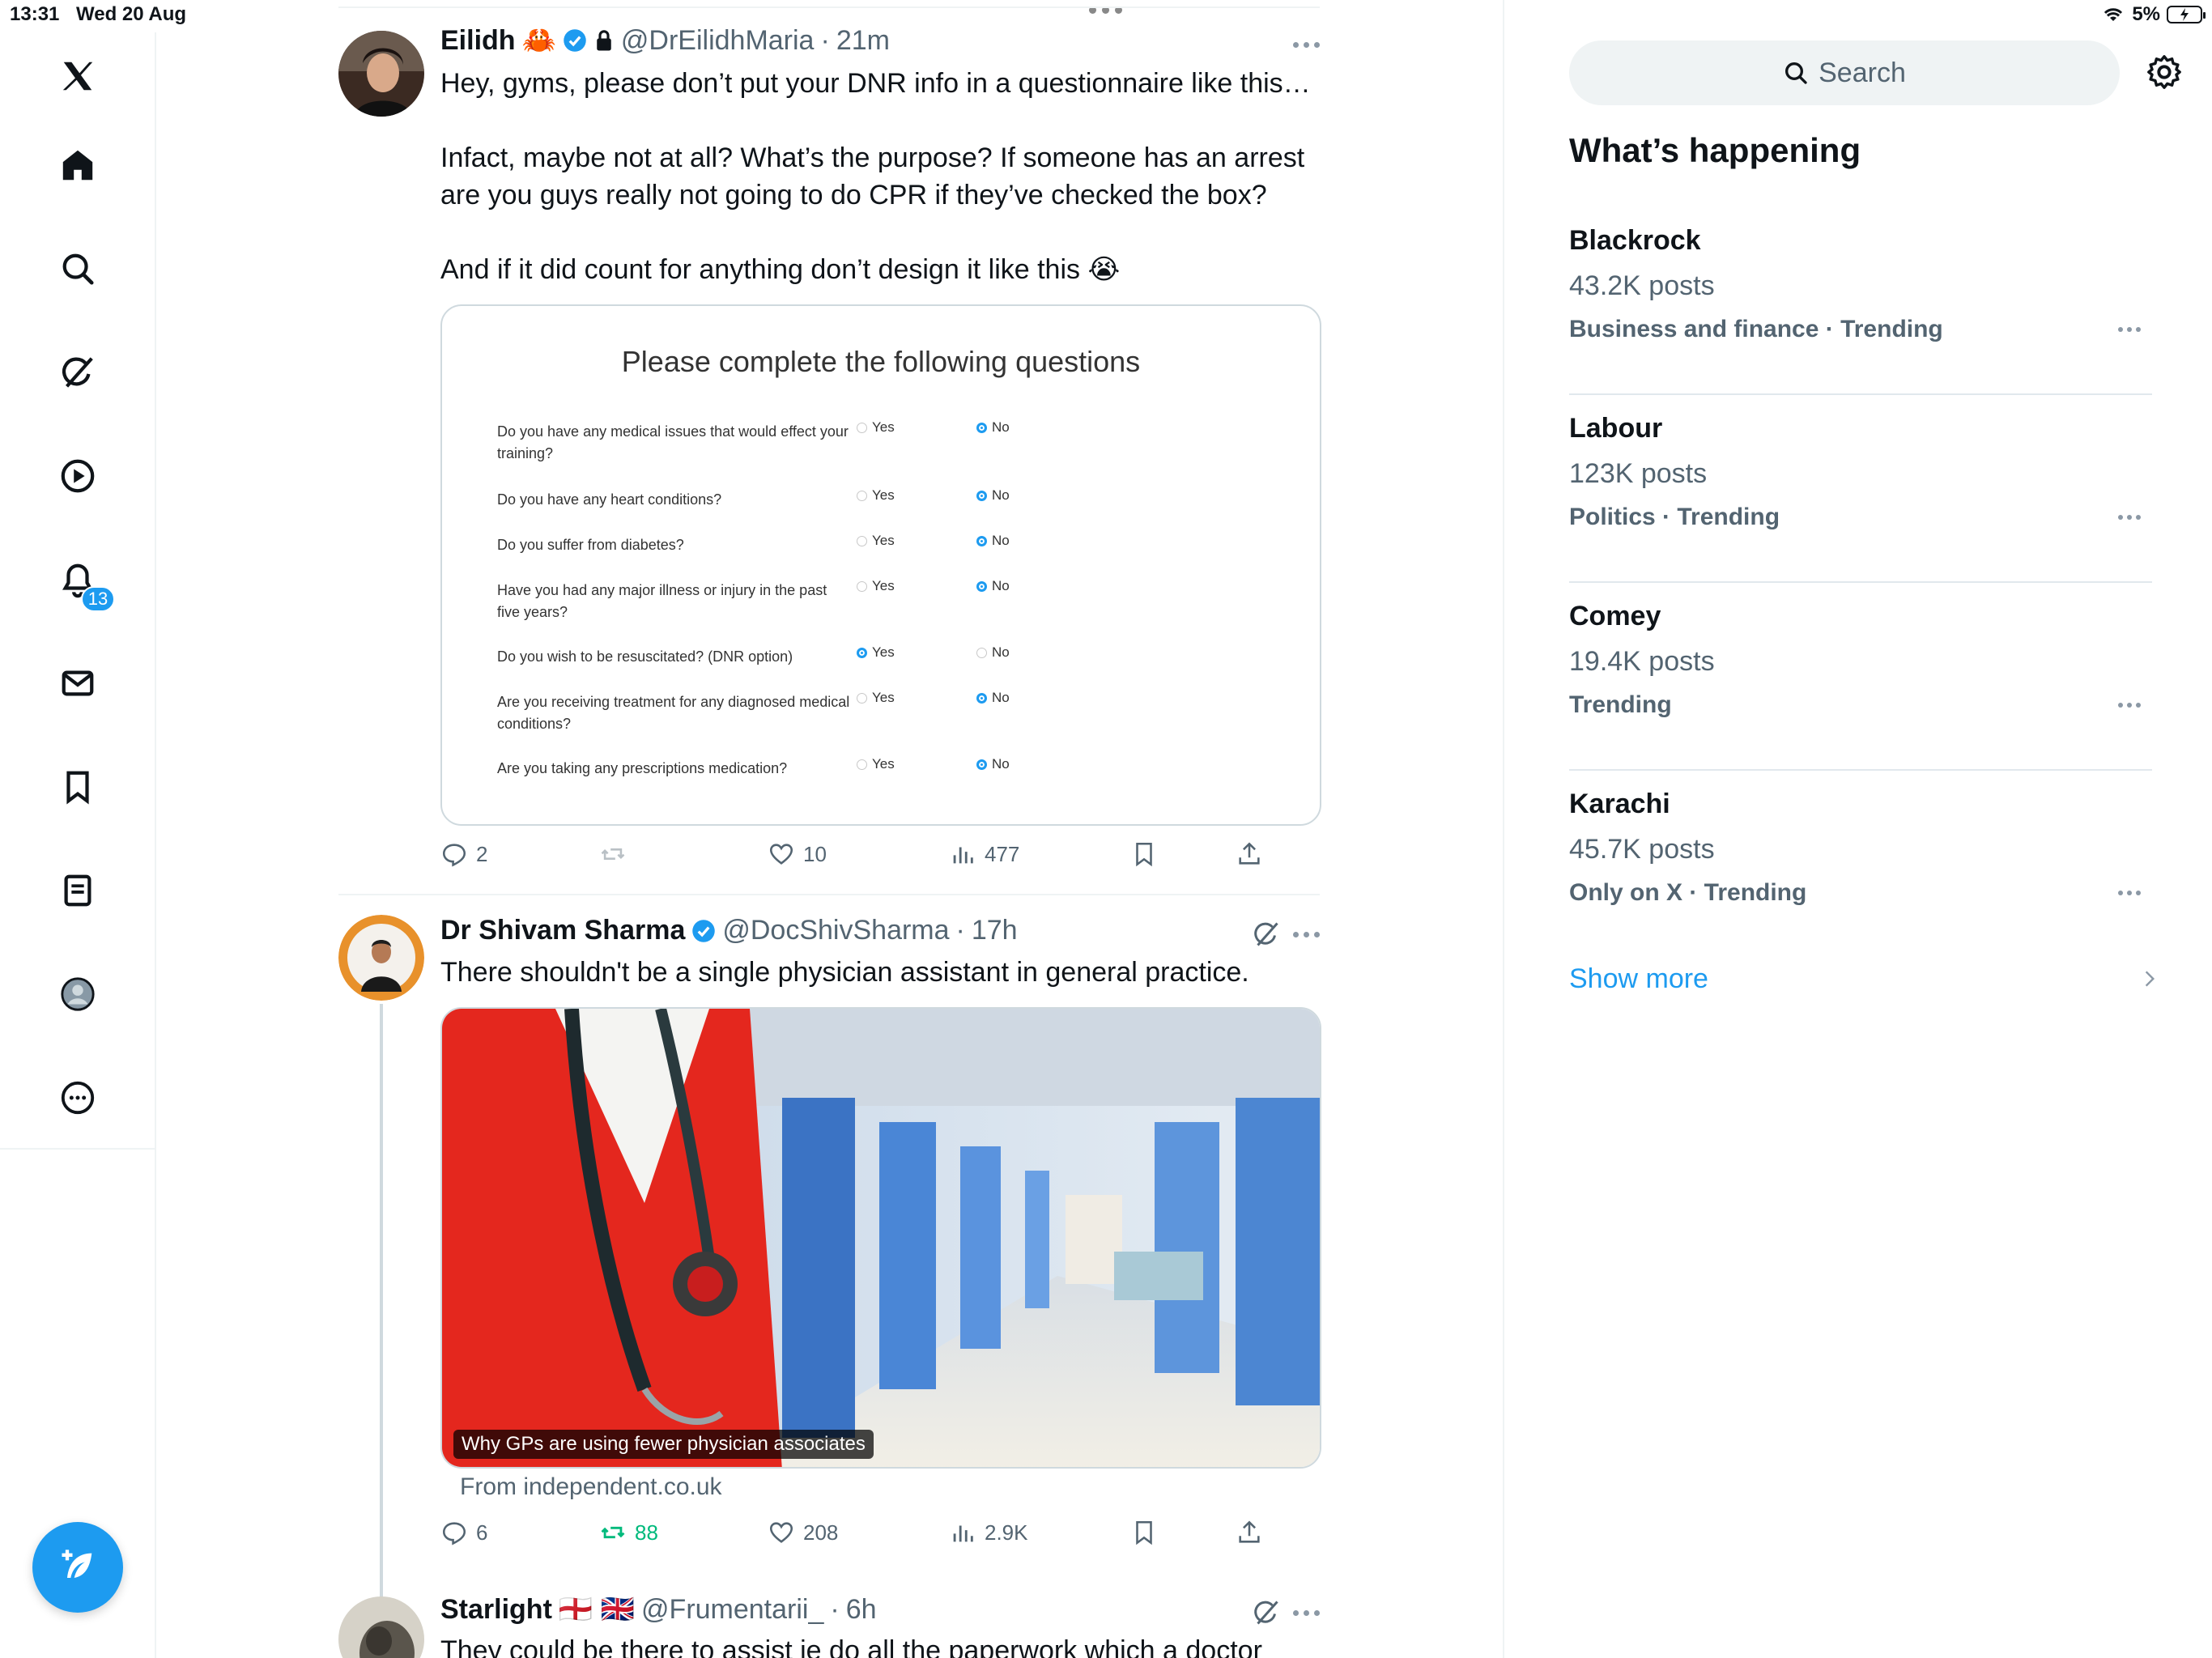 This screenshot has width=2212, height=1658. I want to click on reply-count: 2, so click(482, 853).